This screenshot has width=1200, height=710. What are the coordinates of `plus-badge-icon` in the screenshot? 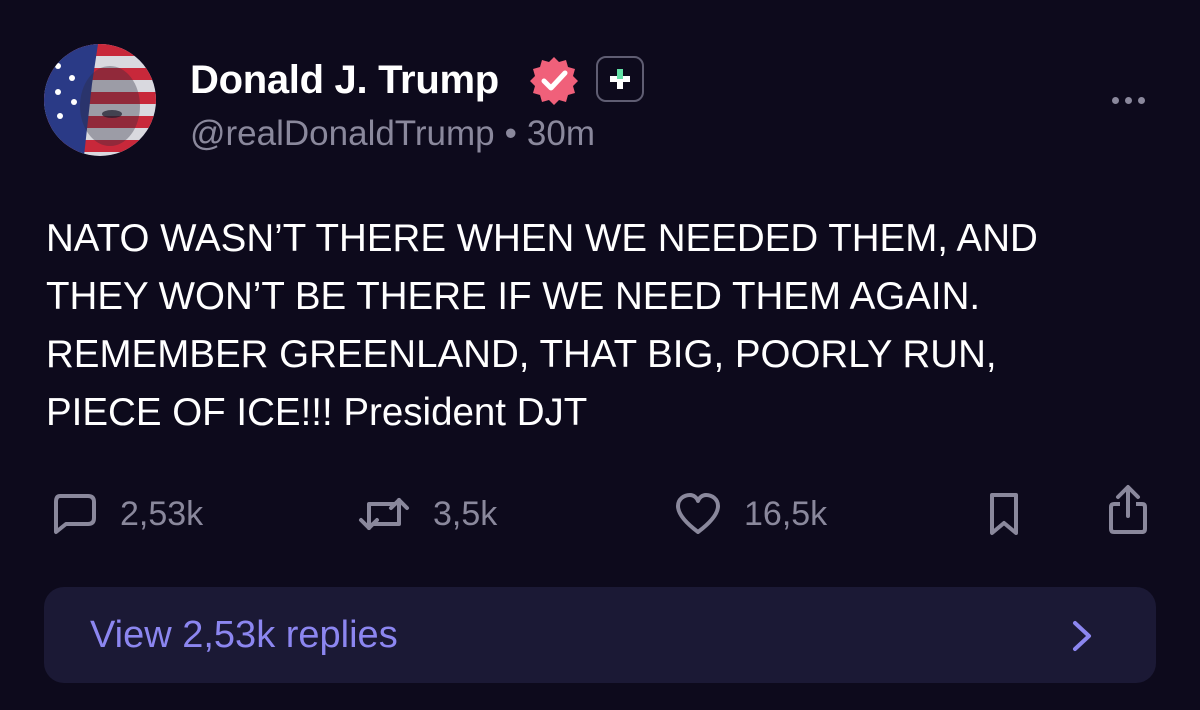 It's located at (620, 79).